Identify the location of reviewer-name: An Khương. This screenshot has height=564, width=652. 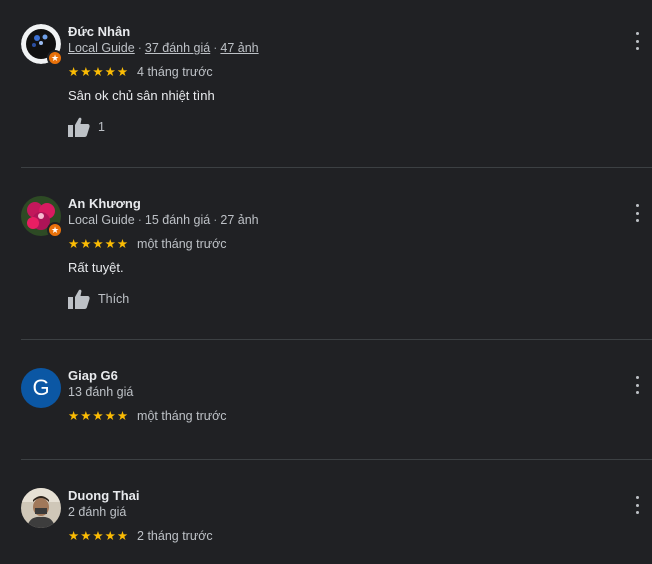
(104, 203).